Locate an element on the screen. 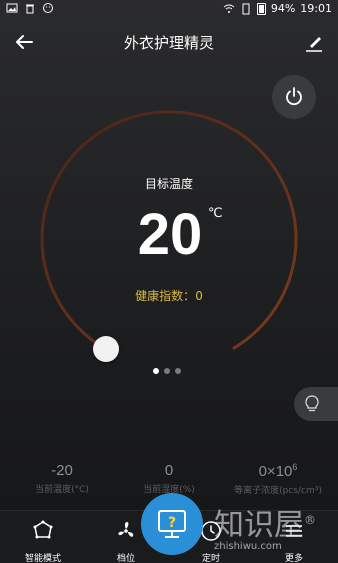  nav-label: 智能模式 is located at coordinates (42, 558).